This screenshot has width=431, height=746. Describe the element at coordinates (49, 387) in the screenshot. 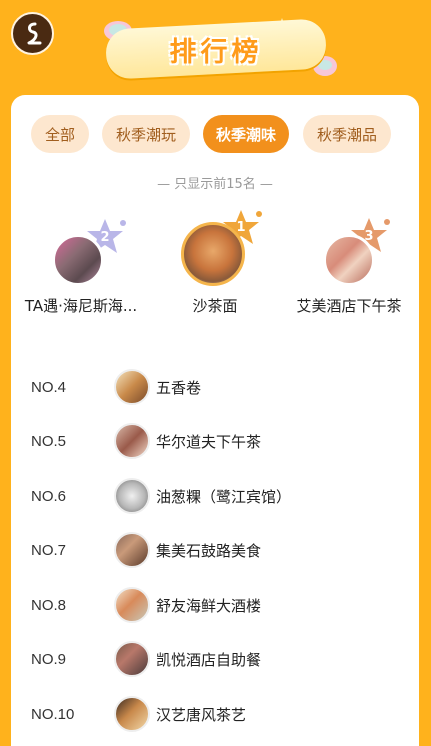

I see `rank-label: NO.4` at that location.